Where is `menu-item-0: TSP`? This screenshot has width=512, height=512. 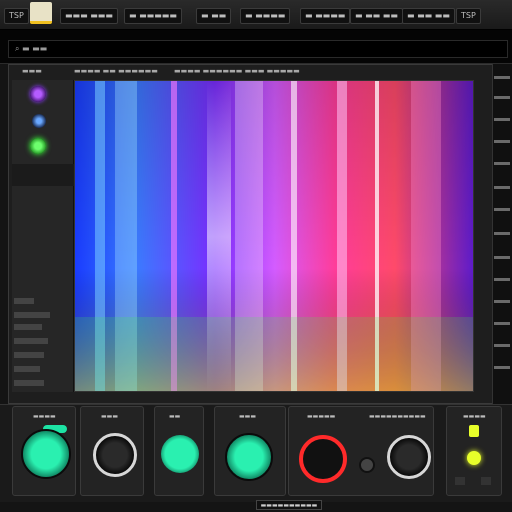 menu-item-0: TSP is located at coordinates (16, 16).